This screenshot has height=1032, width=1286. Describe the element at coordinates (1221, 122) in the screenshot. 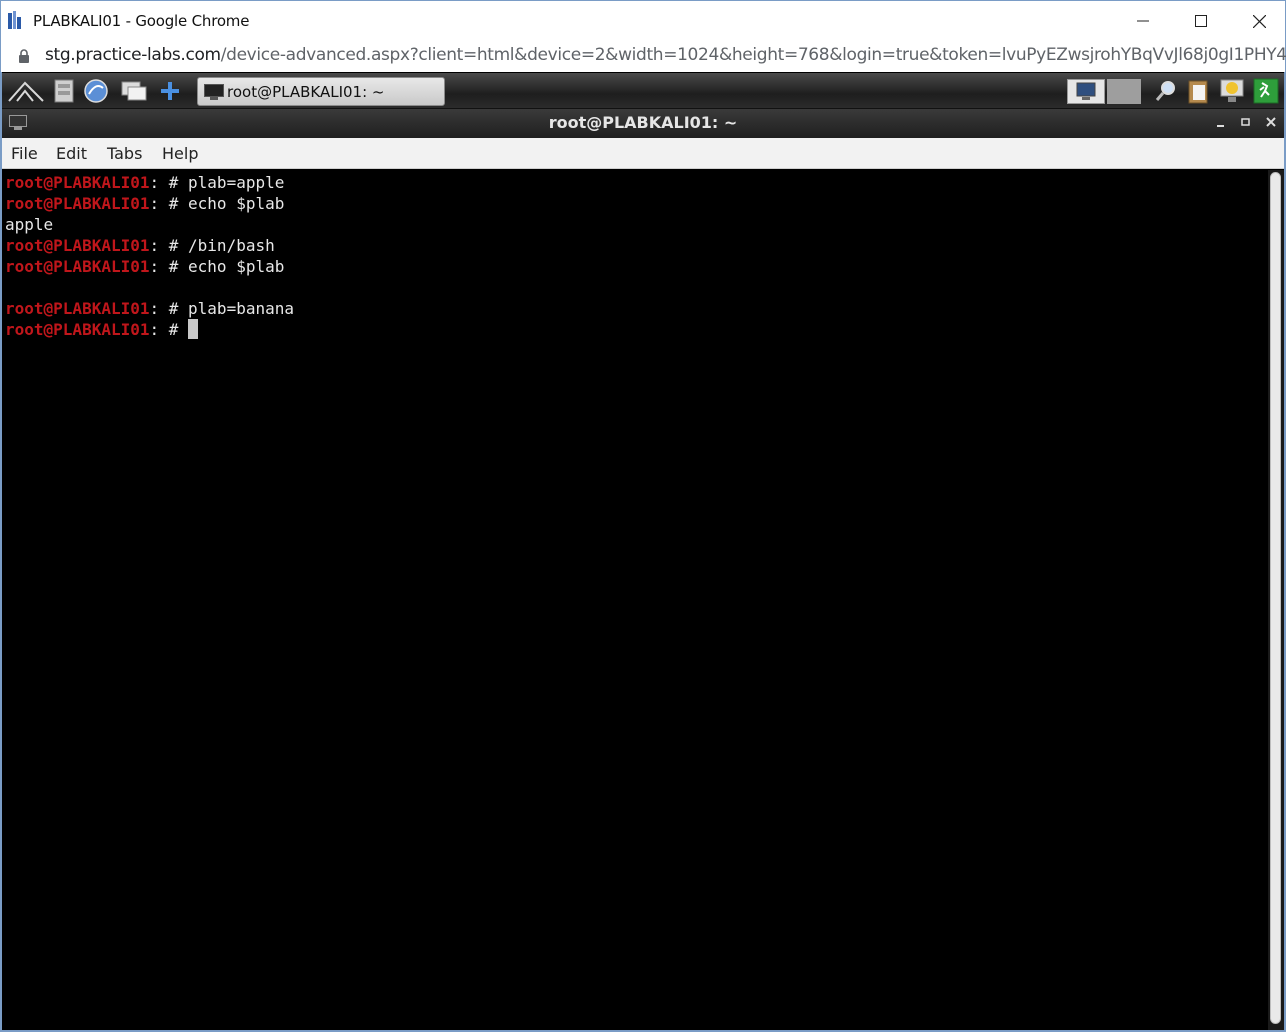

I see `terminal-minimize-button` at that location.